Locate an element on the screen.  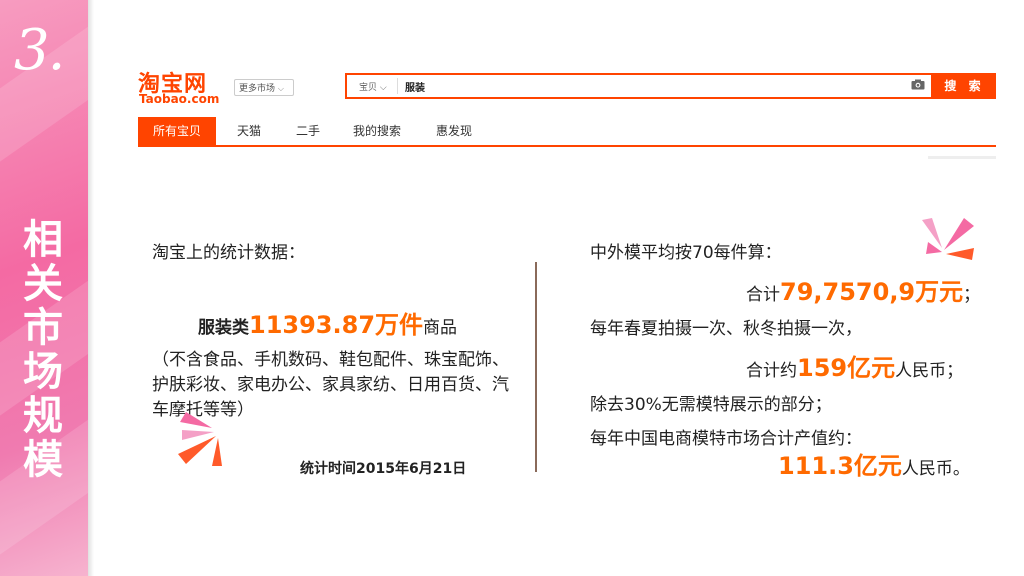
stat-date: 统计时间2015年6月21日 is located at coordinates (383, 469).